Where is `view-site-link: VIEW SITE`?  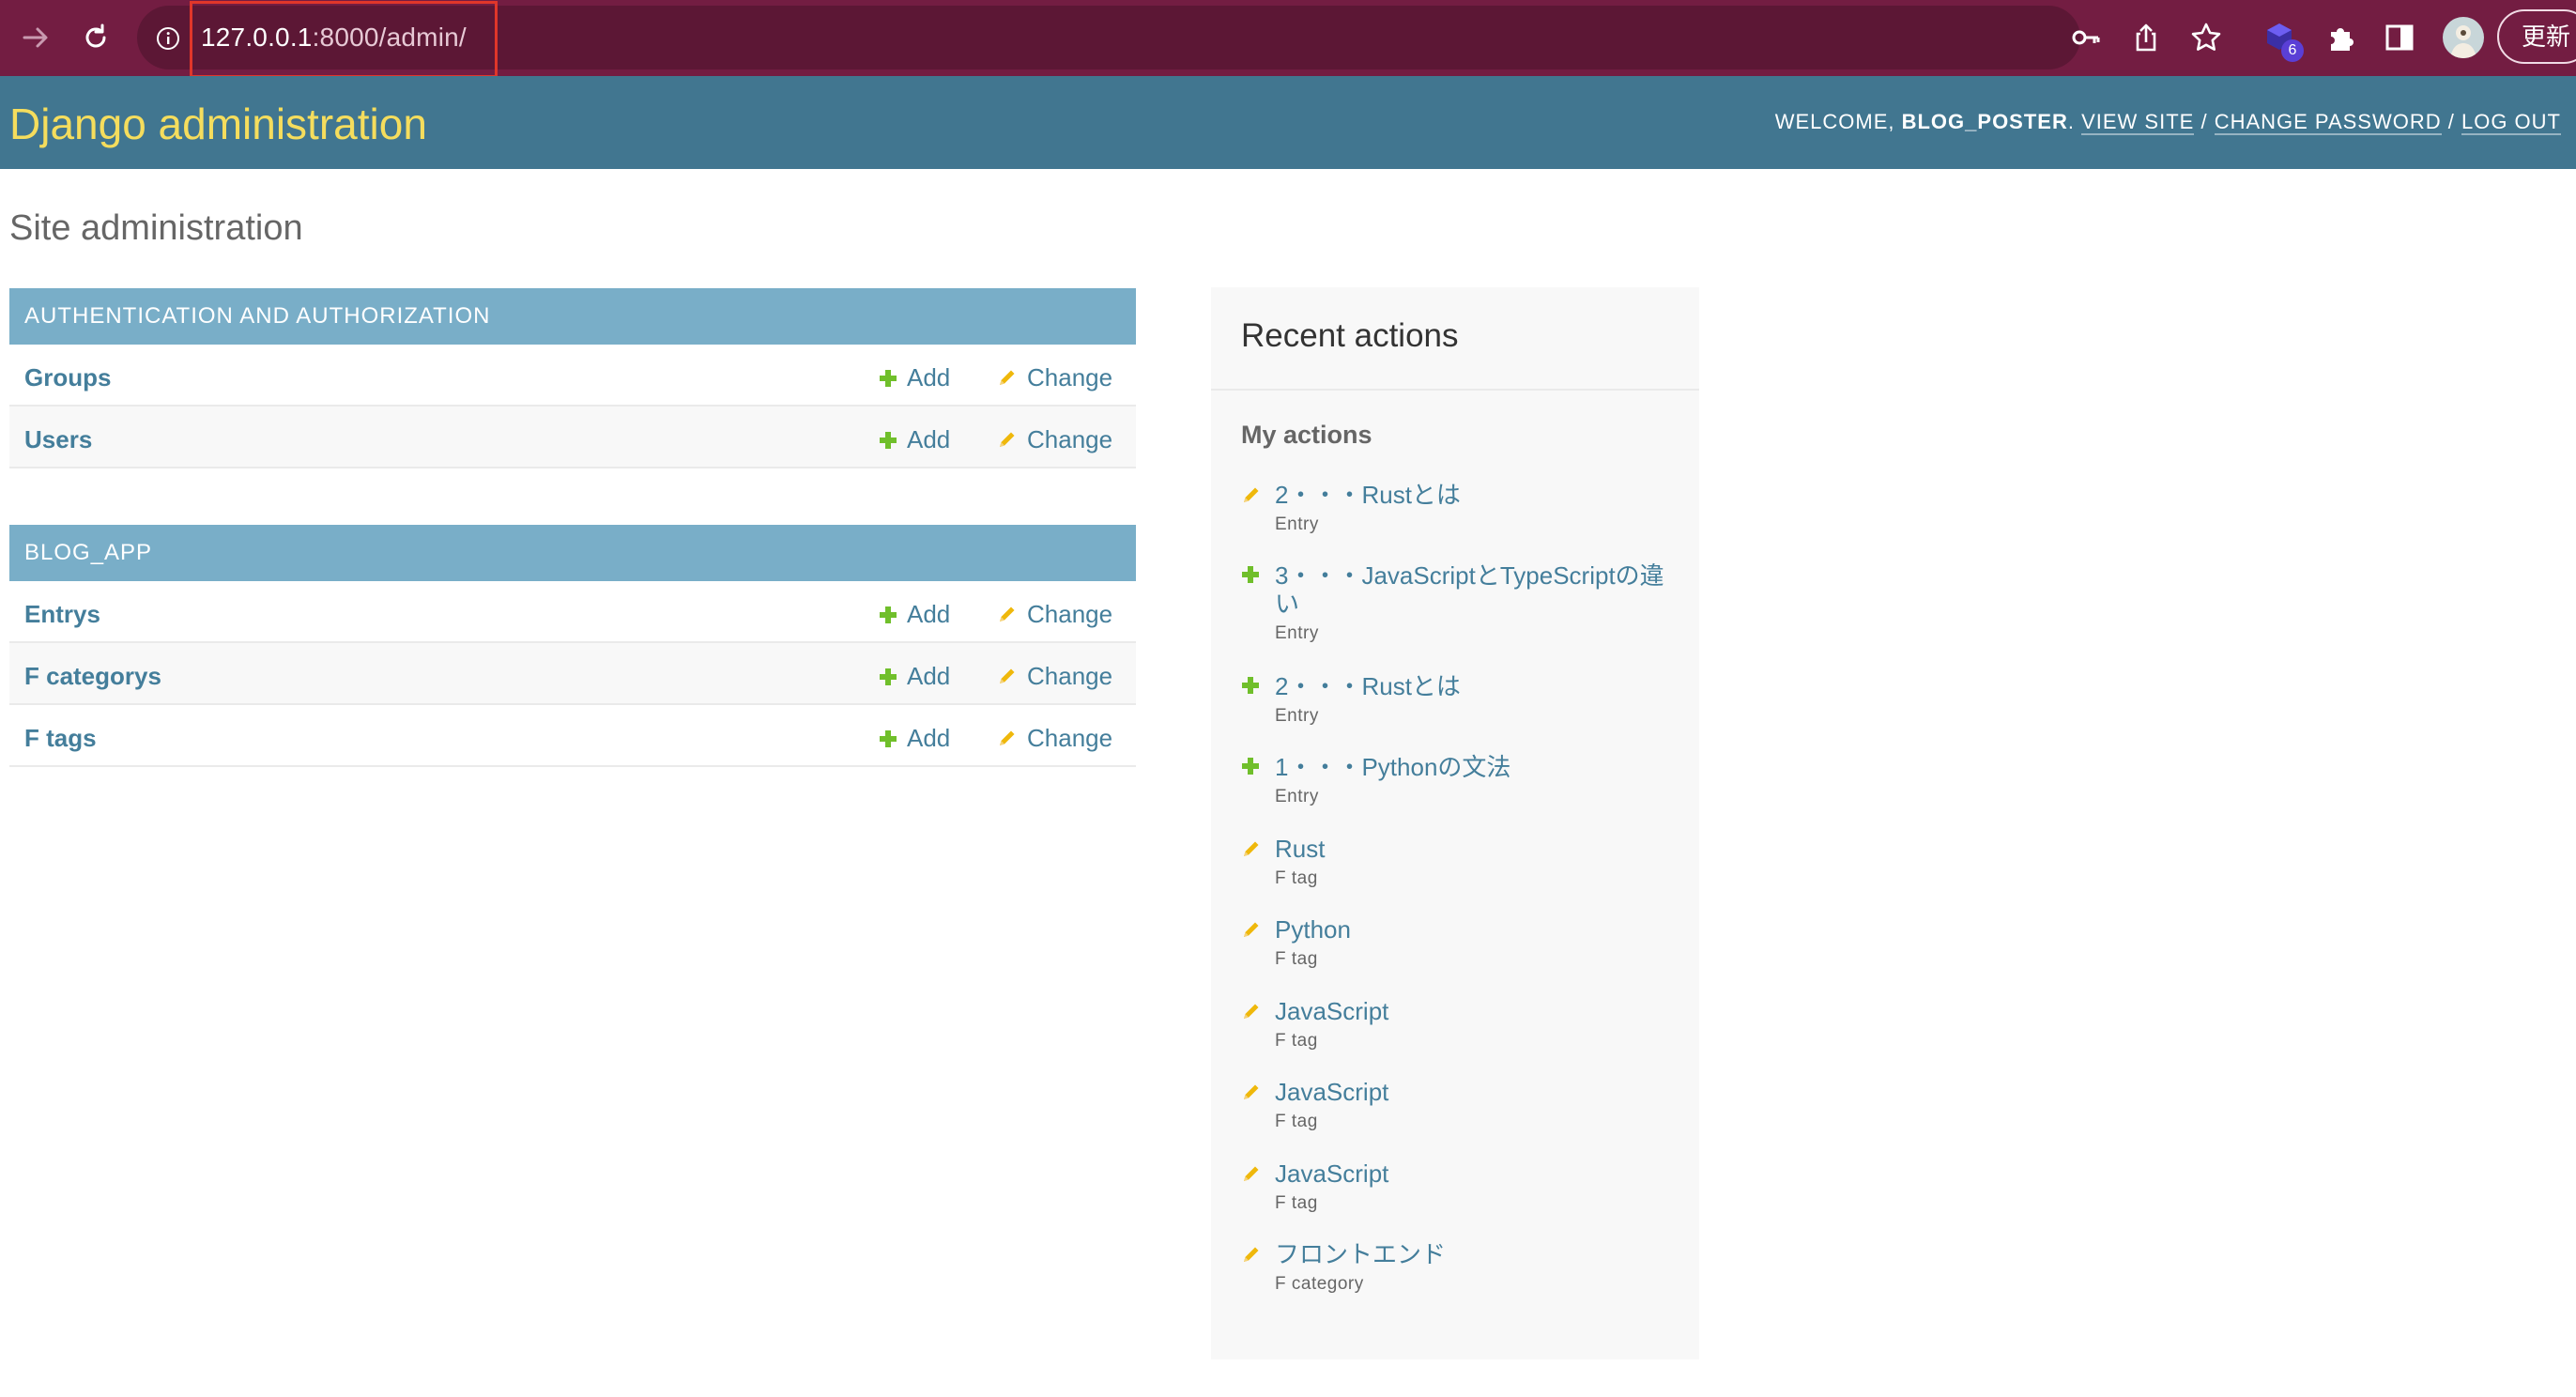
view-site-link: VIEW SITE is located at coordinates (2138, 122).